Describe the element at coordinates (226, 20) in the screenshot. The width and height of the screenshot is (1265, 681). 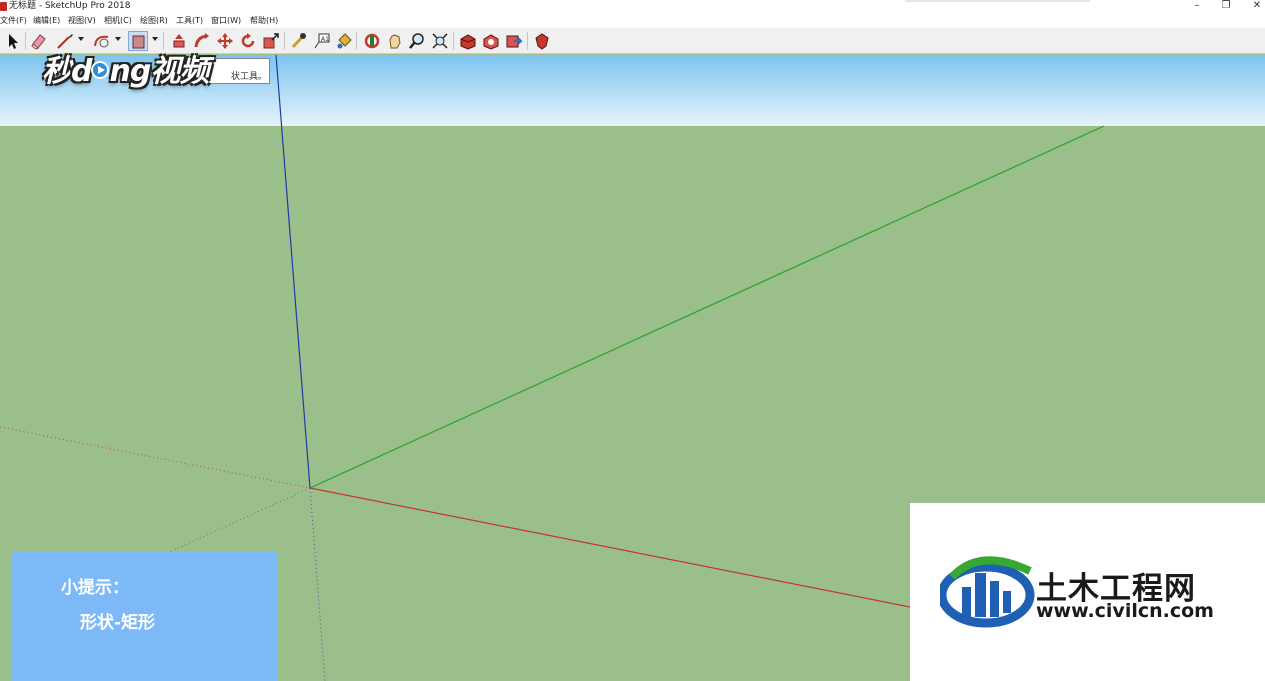
I see `menu-window: 窗口(W)` at that location.